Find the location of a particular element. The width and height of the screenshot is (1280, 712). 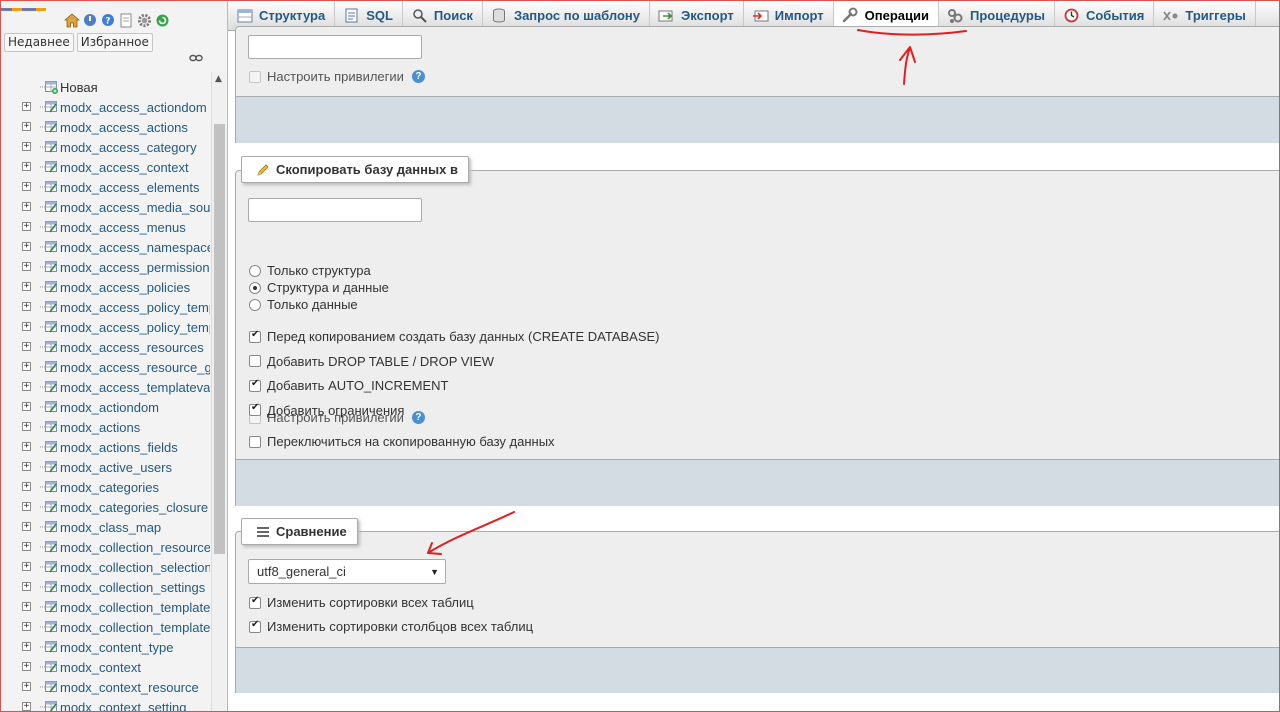

search-icon is located at coordinates (419, 16).